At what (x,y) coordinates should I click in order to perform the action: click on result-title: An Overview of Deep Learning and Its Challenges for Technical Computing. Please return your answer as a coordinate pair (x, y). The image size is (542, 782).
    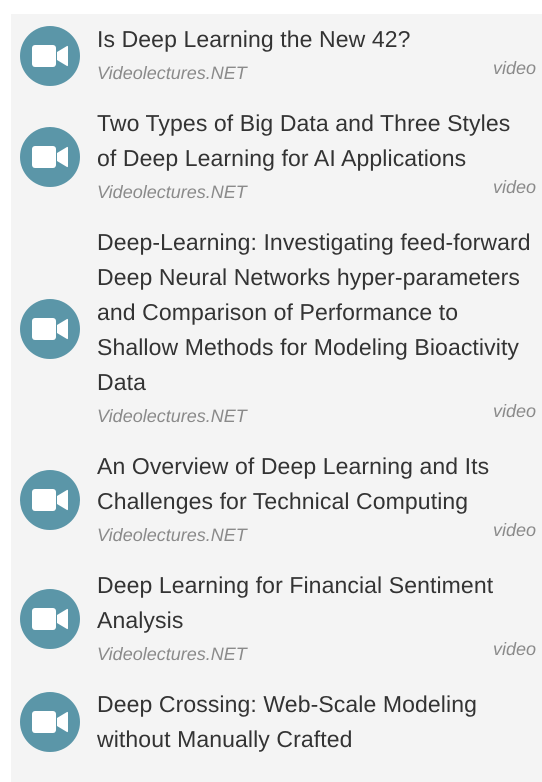
    Looking at the image, I should click on (316, 484).